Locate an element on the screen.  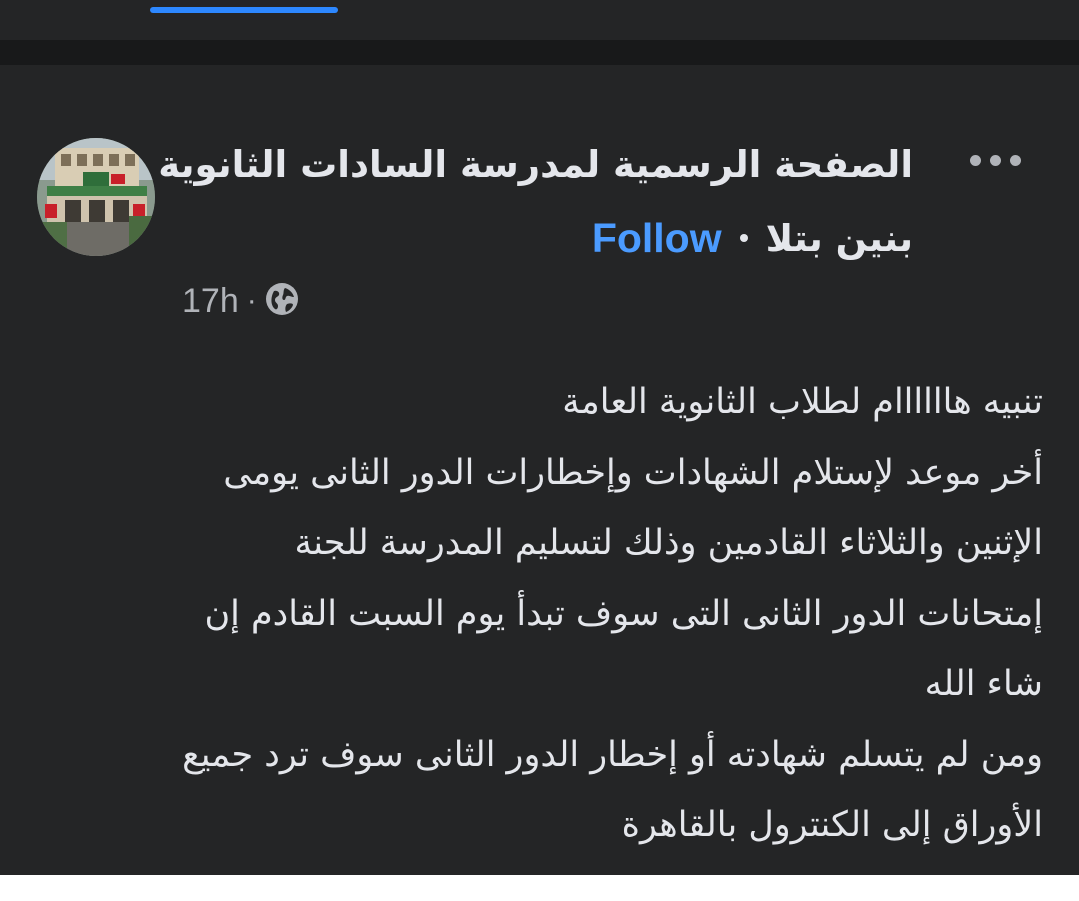
top-tab-bar is located at coordinates (539, 20).